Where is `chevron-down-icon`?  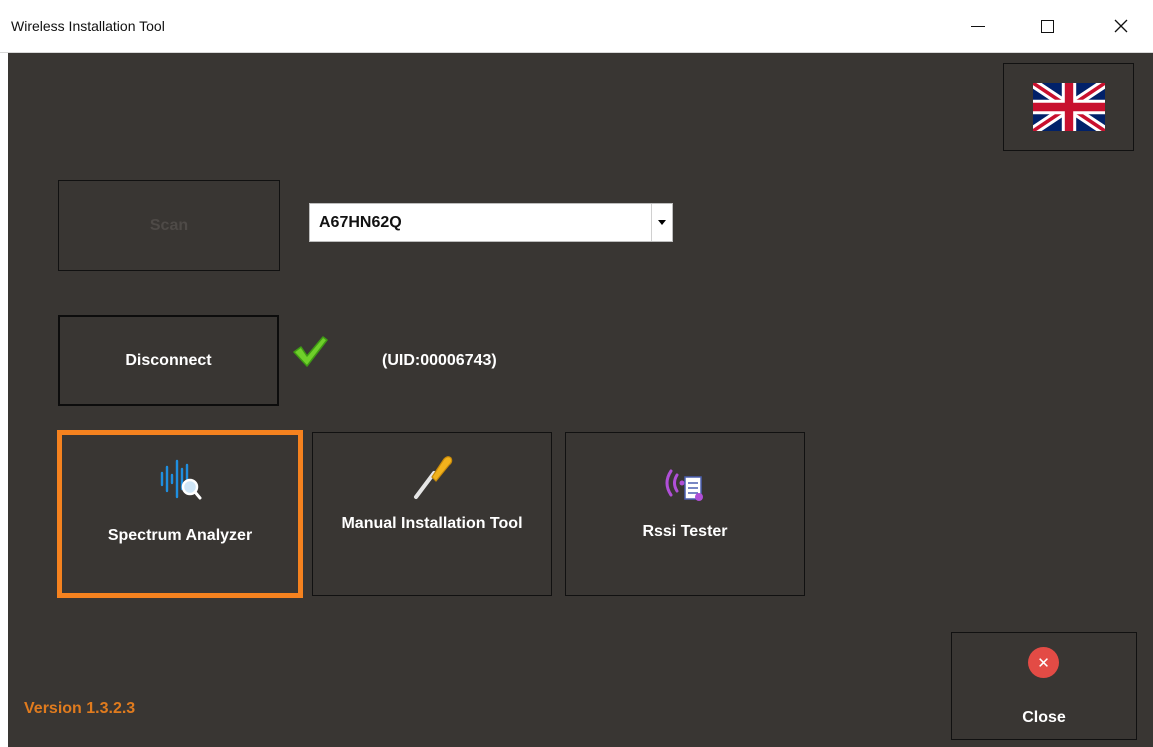
chevron-down-icon is located at coordinates (662, 222).